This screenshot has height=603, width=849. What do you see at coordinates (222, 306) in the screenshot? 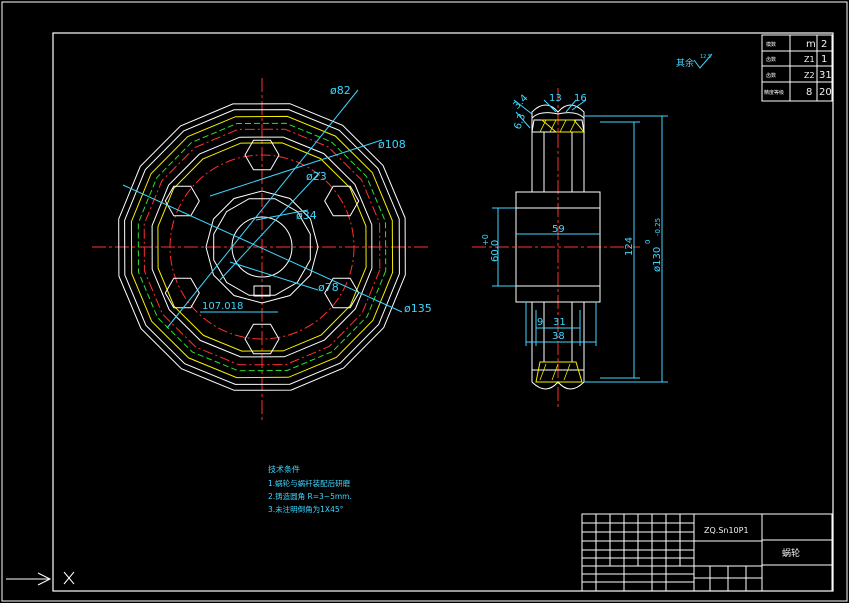
I see `dim-chord: 107.018` at bounding box center [222, 306].